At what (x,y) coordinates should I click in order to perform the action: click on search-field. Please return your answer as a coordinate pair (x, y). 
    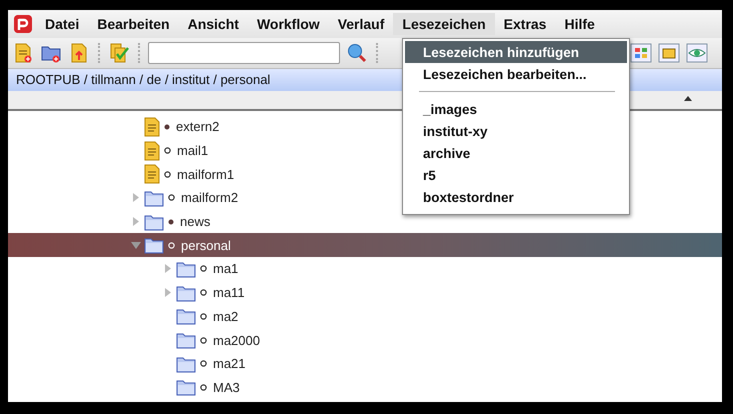
    Looking at the image, I should click on (244, 53).